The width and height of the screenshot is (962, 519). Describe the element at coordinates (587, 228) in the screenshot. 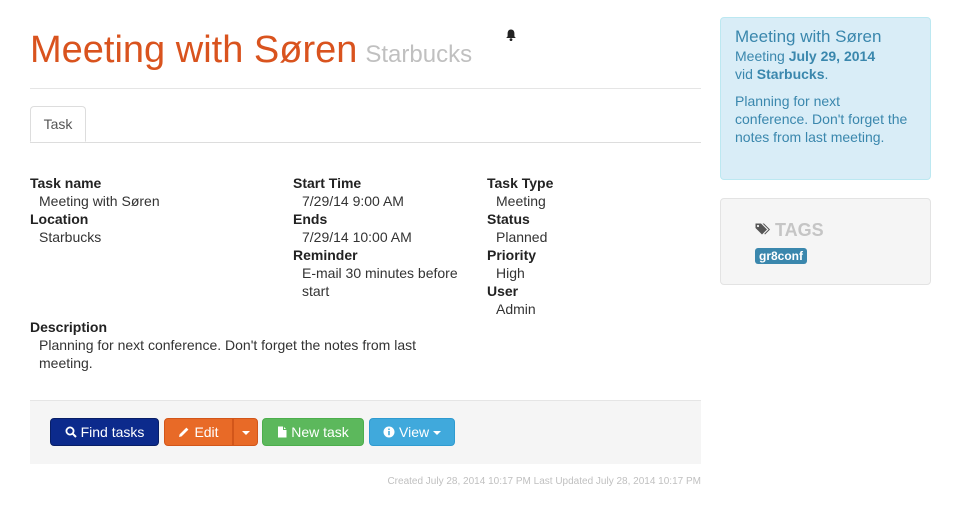

I see `field-status: Status Planned` at that location.